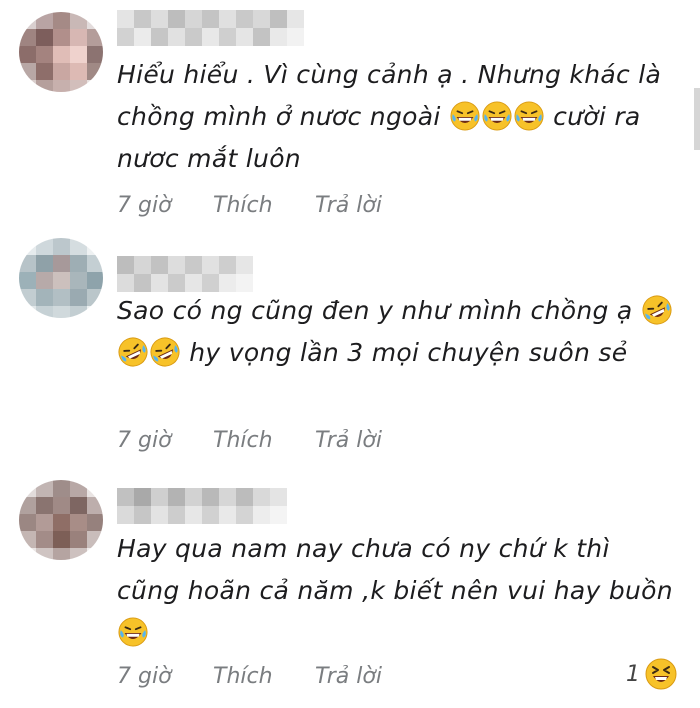  What do you see at coordinates (404, 352) in the screenshot?
I see `comment-text-part: hy vọng lần 3 mọi chuyện suôn sẻ` at bounding box center [404, 352].